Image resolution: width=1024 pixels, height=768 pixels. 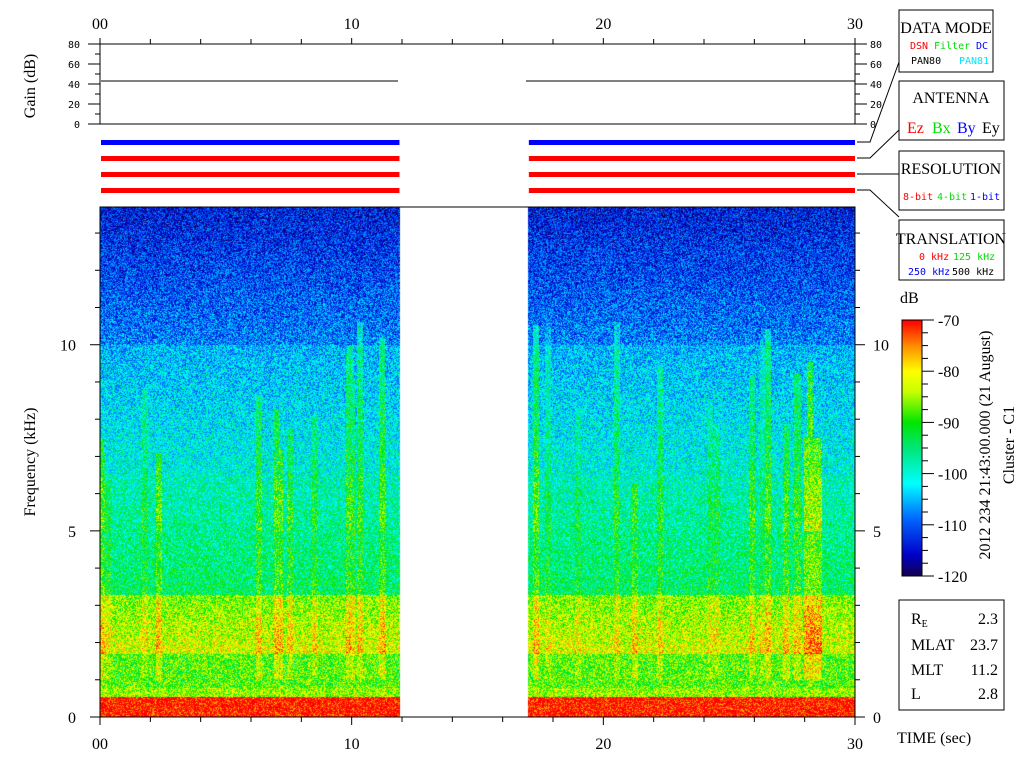 What do you see at coordinates (951, 239) in the screenshot?
I see `legend-title: TRANSLATION` at bounding box center [951, 239].